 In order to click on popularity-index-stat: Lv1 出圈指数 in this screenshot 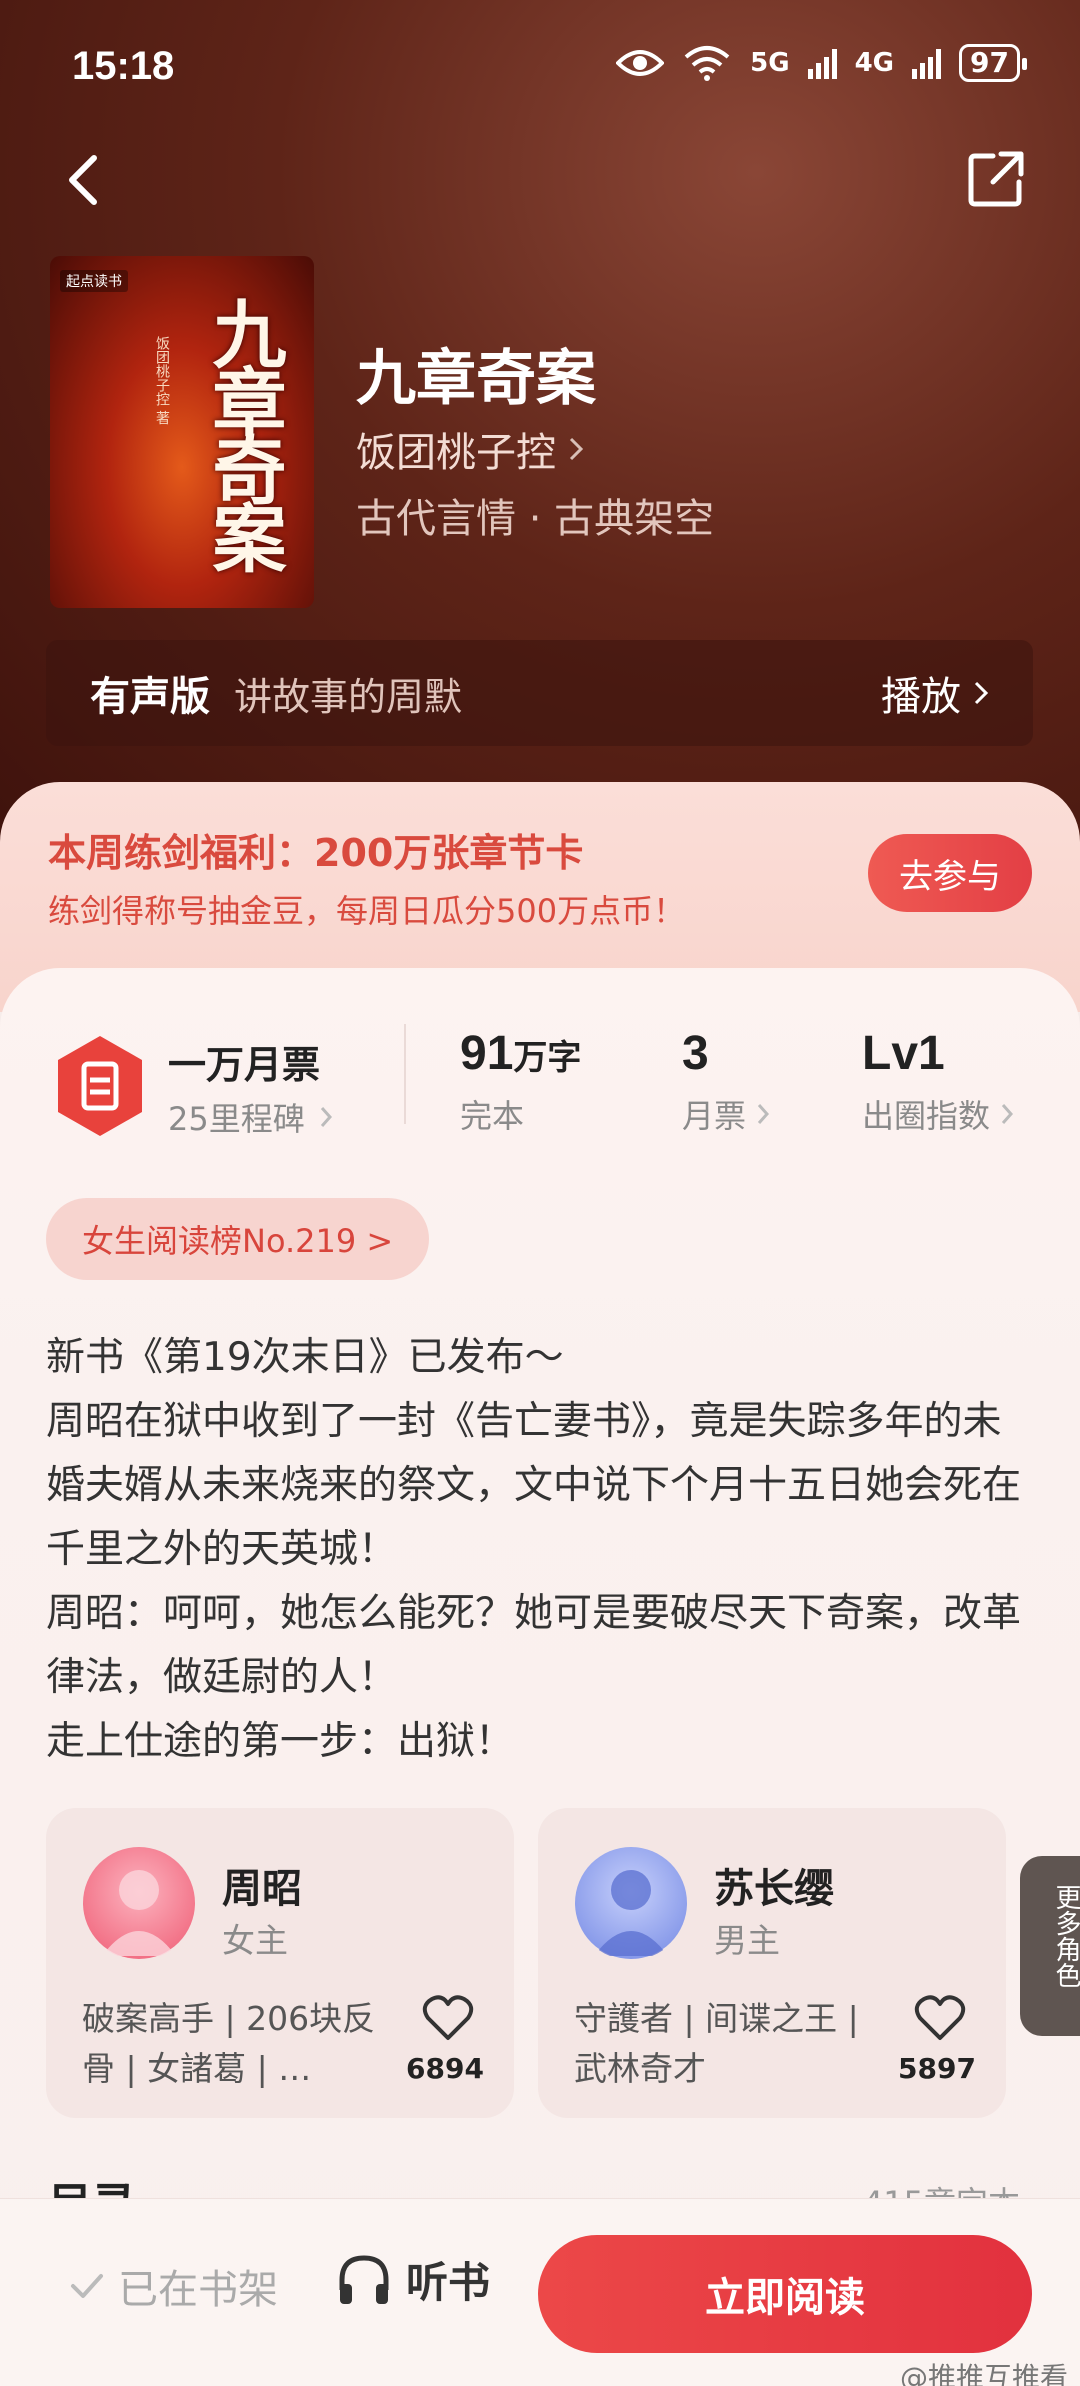, I will do `click(938, 1081)`.